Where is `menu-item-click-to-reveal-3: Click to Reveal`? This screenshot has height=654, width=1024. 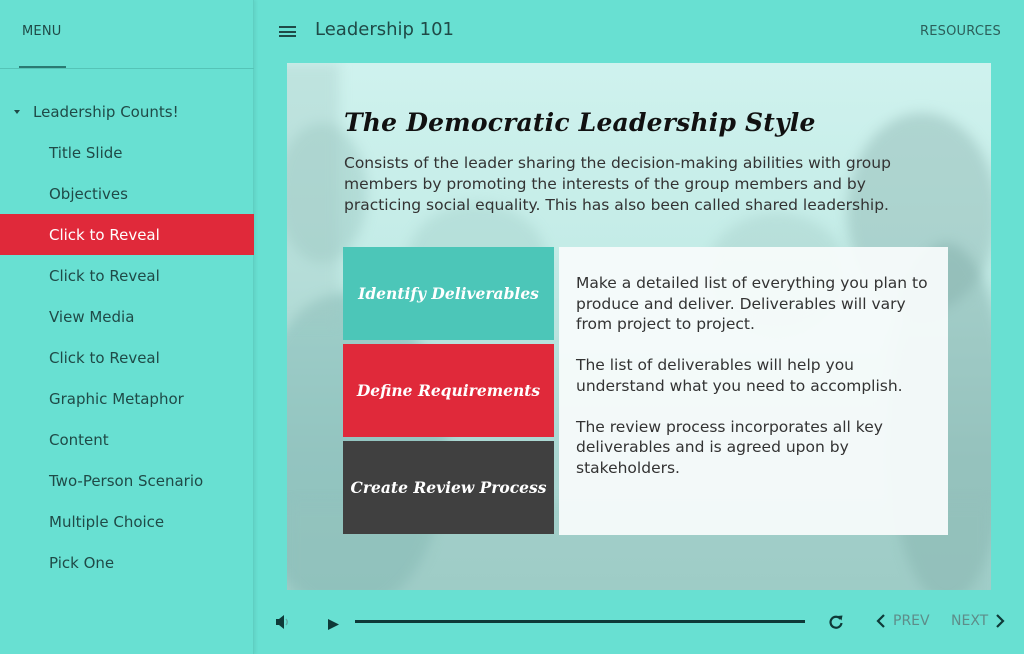 menu-item-click-to-reveal-3: Click to Reveal is located at coordinates (127, 357).